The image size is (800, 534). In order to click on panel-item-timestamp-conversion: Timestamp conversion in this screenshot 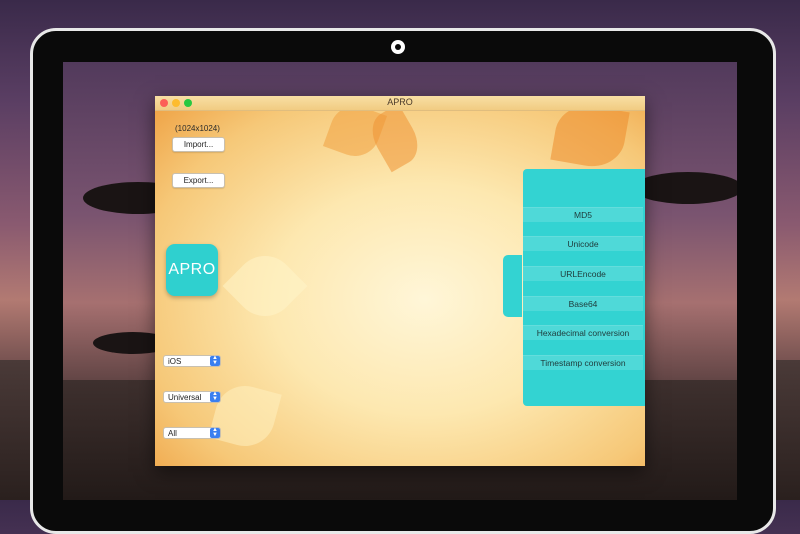, I will do `click(583, 362)`.